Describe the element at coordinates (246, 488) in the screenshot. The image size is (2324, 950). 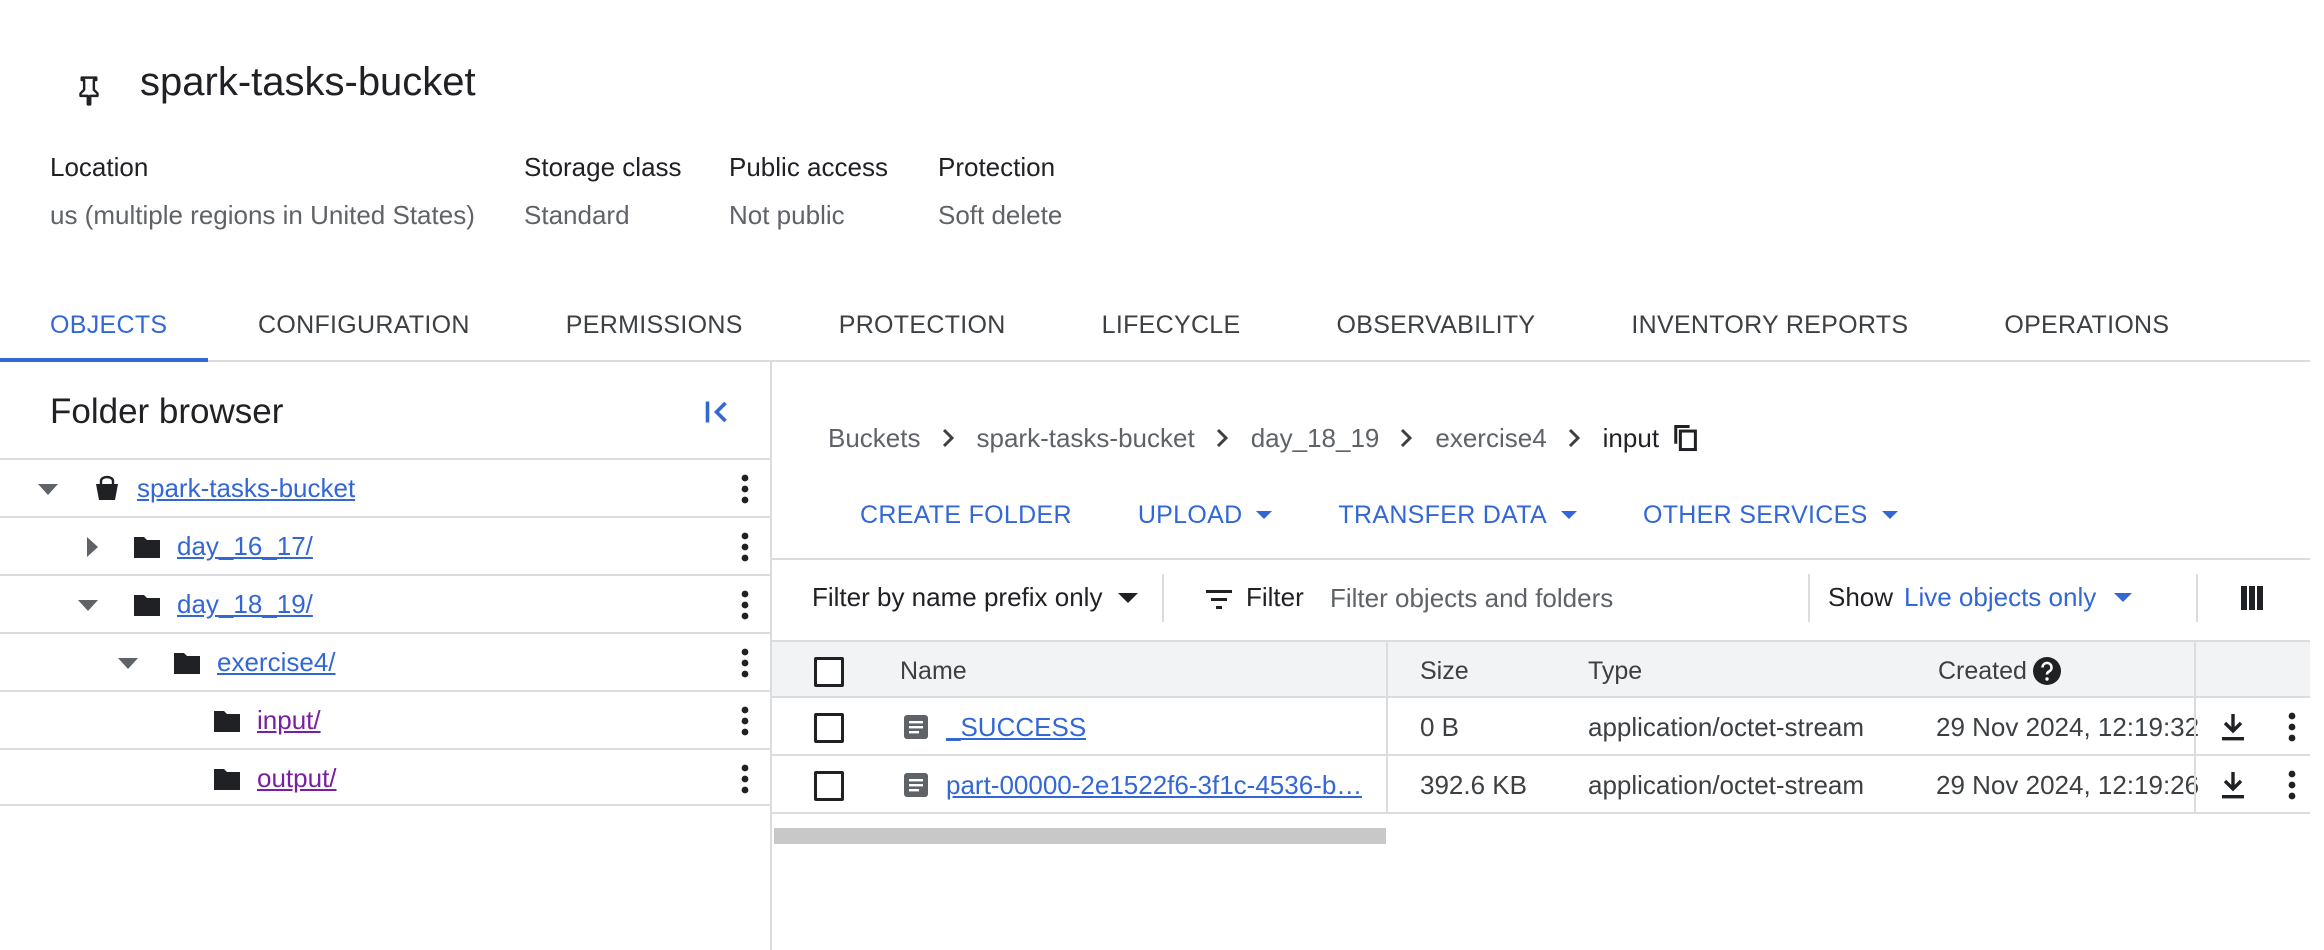
I see `tree-item-label: spark-tasks-bucket` at that location.